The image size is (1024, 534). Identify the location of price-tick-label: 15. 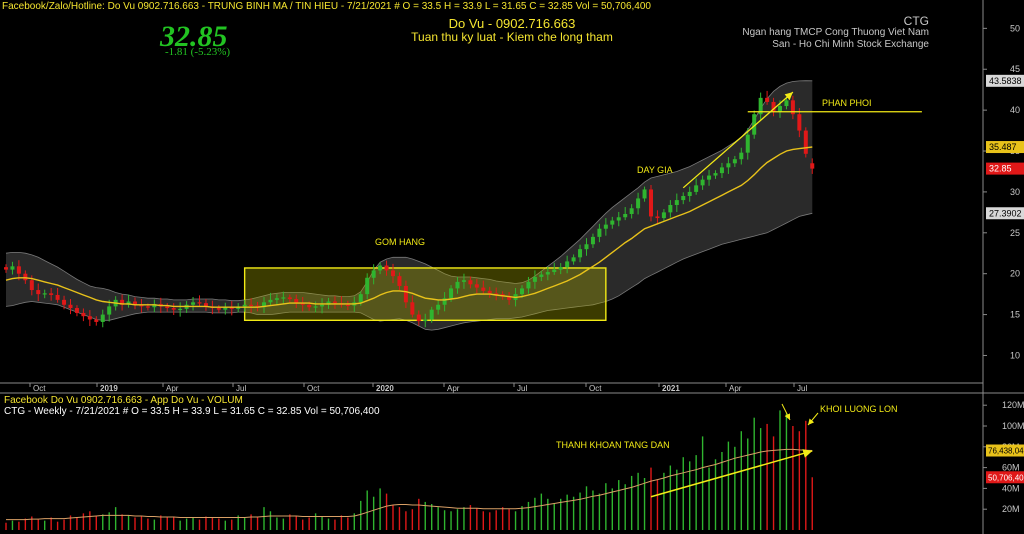
(1015, 315).